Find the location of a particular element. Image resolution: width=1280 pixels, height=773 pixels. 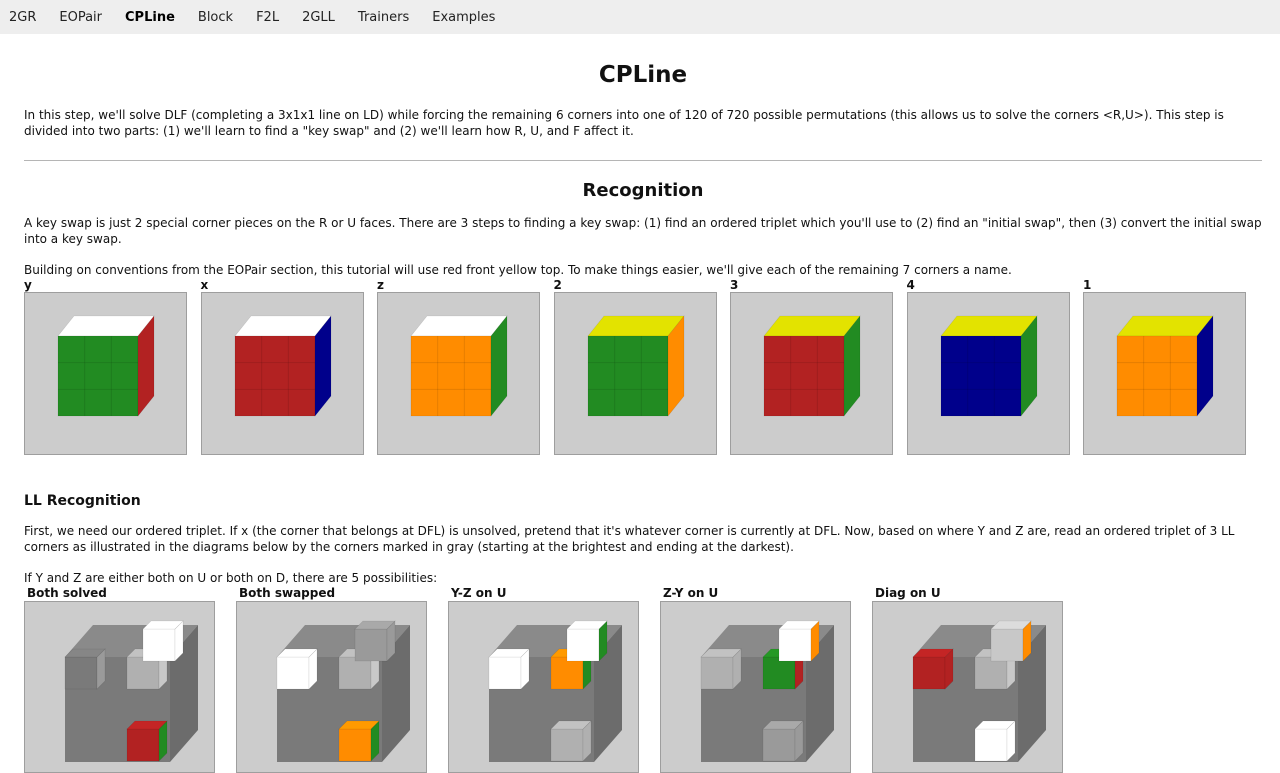

case-label: Diag on U is located at coordinates (908, 593).